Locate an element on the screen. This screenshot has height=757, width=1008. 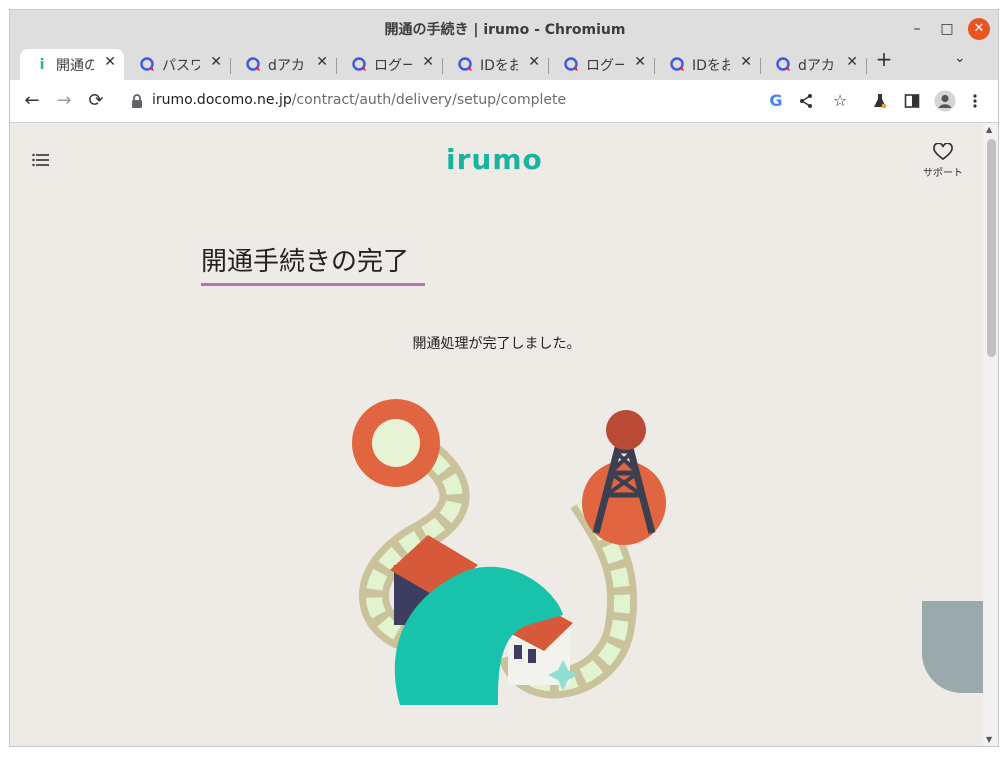
completion-message: 開通処理が完了しました。 is located at coordinates (496, 344).